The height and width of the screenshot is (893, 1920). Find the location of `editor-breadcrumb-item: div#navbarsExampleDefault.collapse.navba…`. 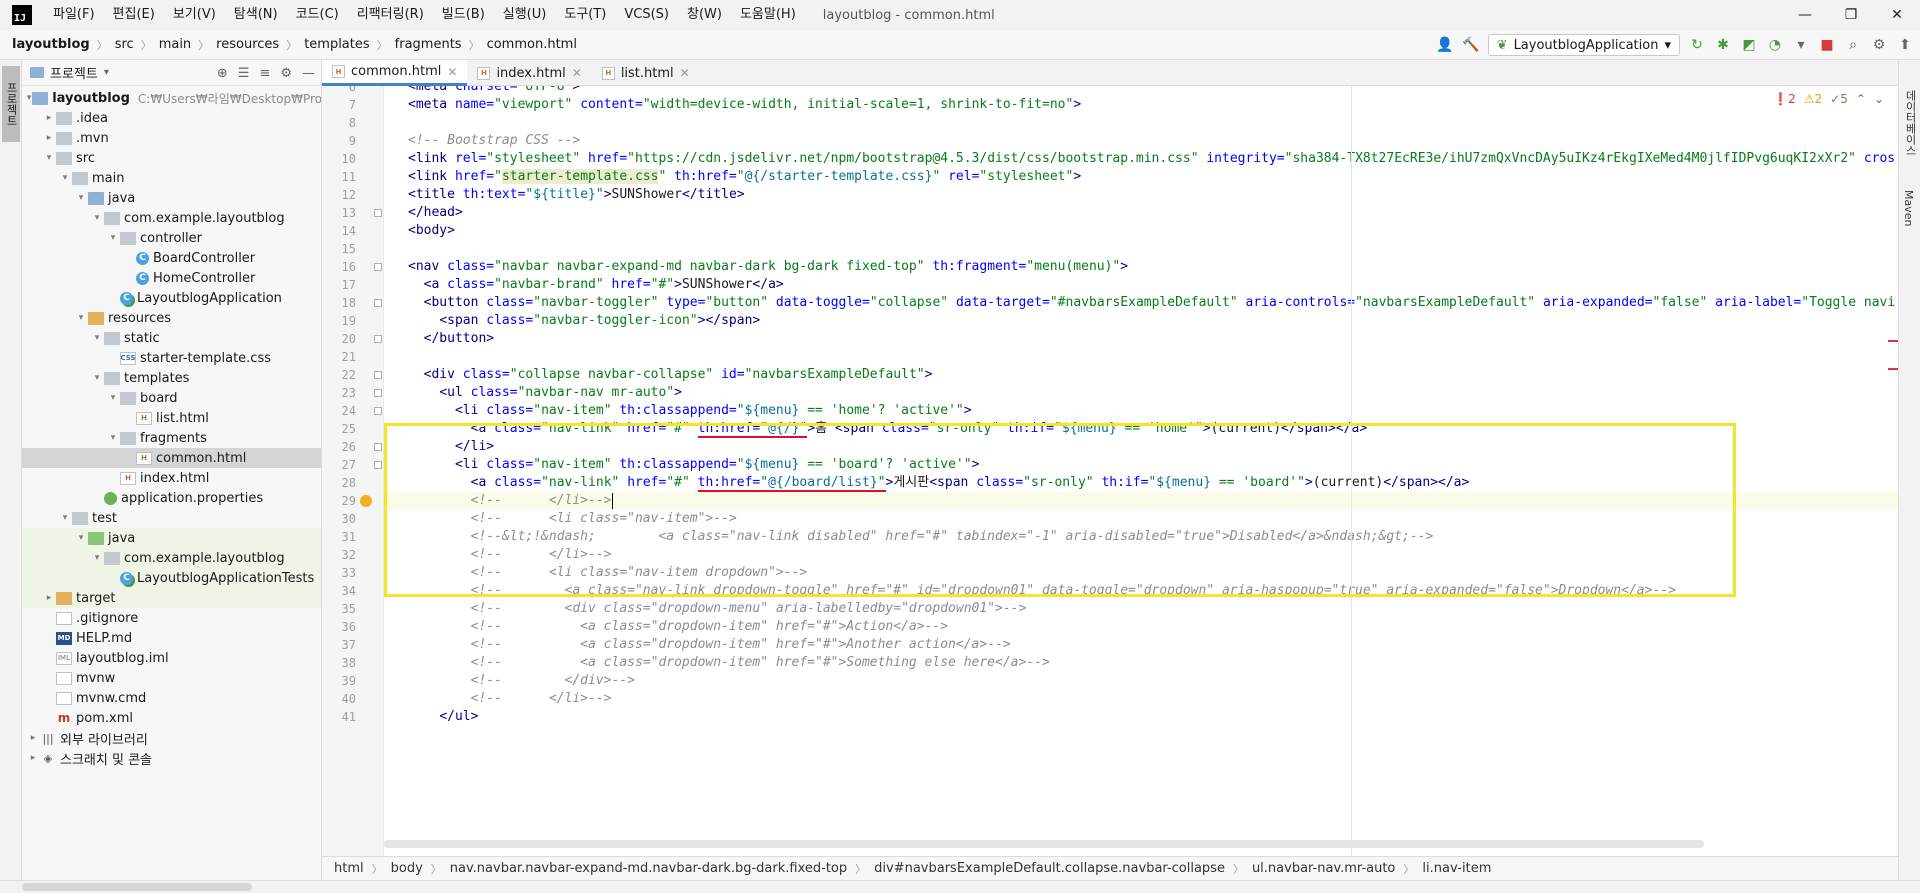

editor-breadcrumb-item: div#navbarsExampleDefault.collapse.navba… is located at coordinates (1049, 868).